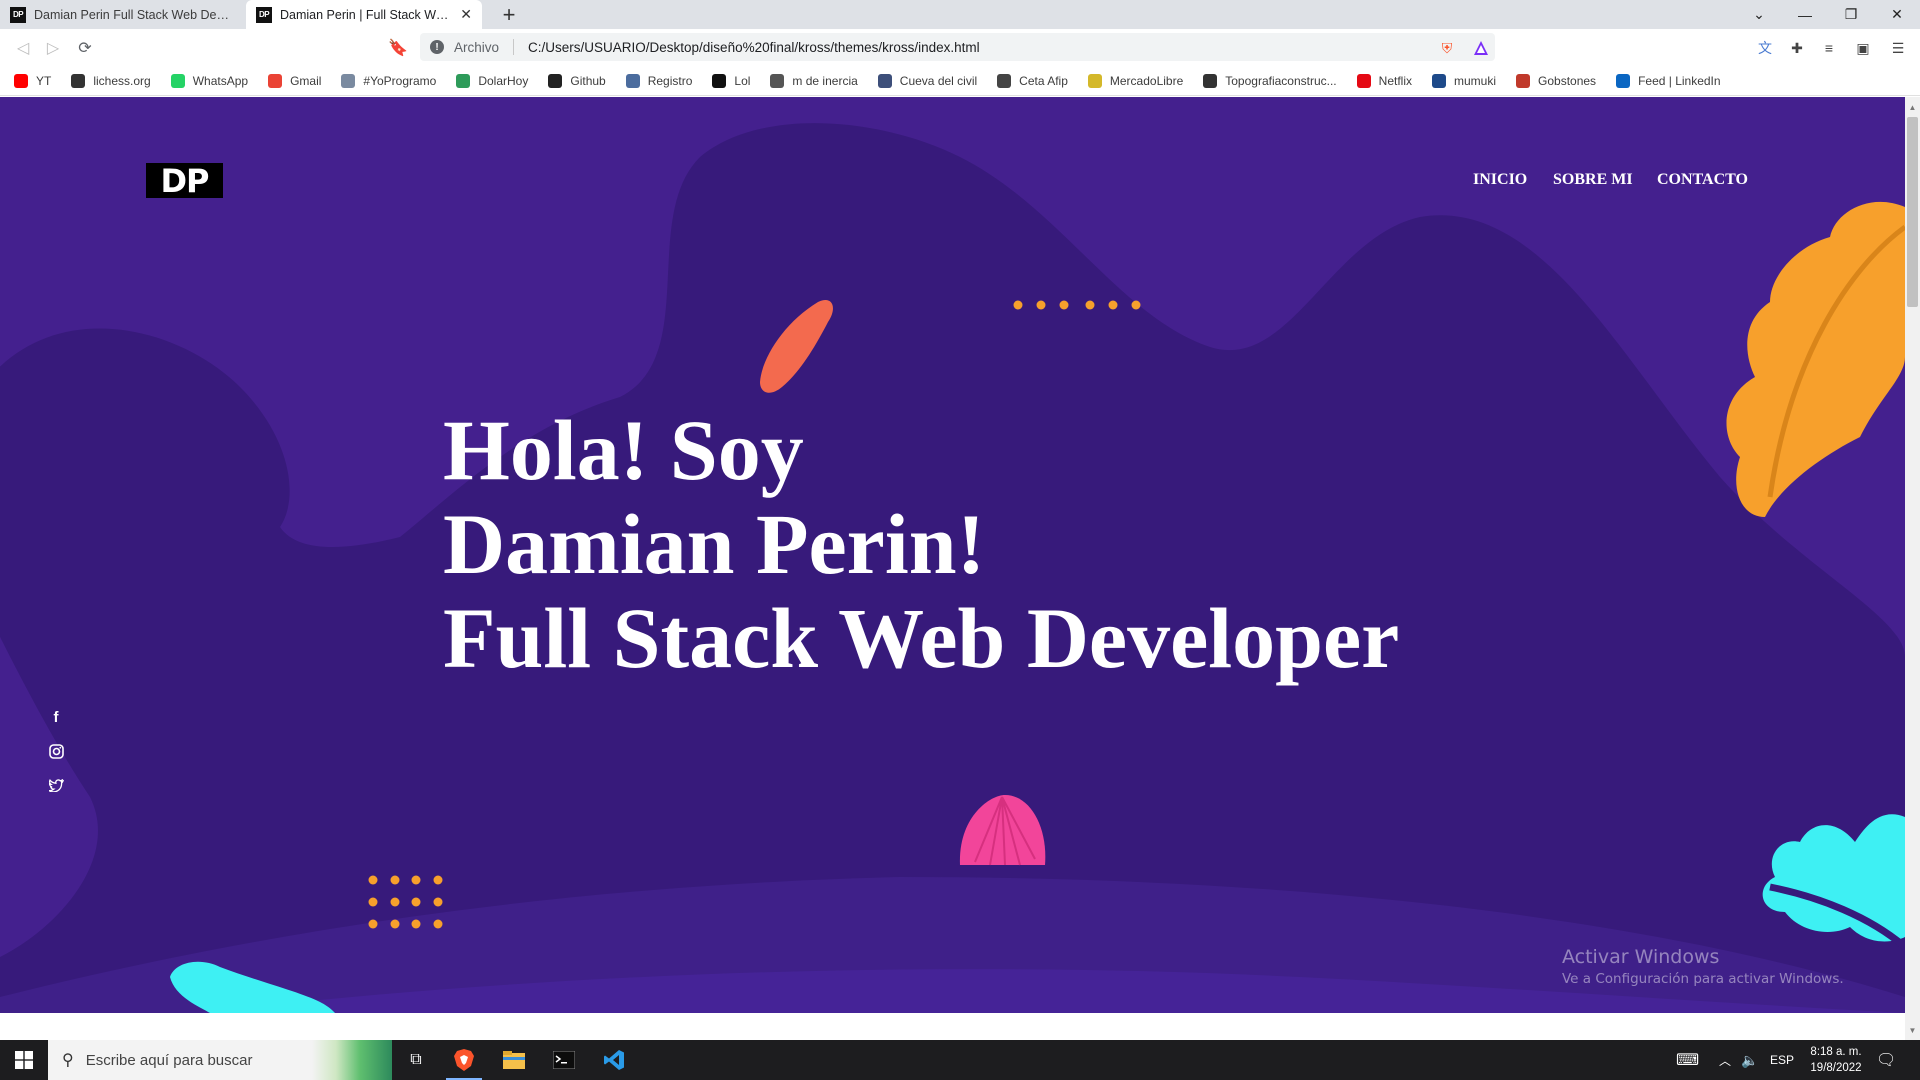 The image size is (1920, 1080). I want to click on lol-icon, so click(719, 80).